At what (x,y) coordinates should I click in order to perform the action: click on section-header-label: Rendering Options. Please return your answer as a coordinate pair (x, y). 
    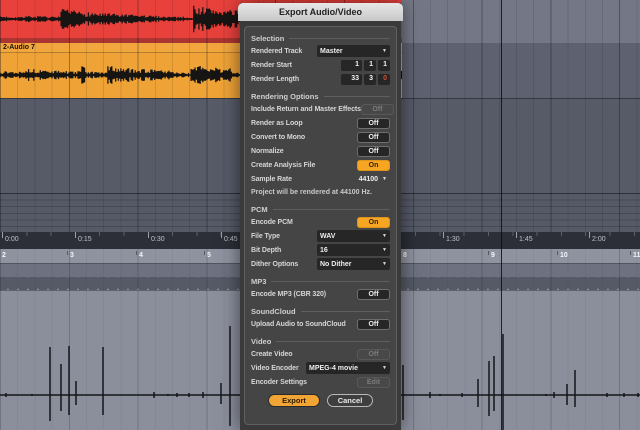
    Looking at the image, I should click on (285, 96).